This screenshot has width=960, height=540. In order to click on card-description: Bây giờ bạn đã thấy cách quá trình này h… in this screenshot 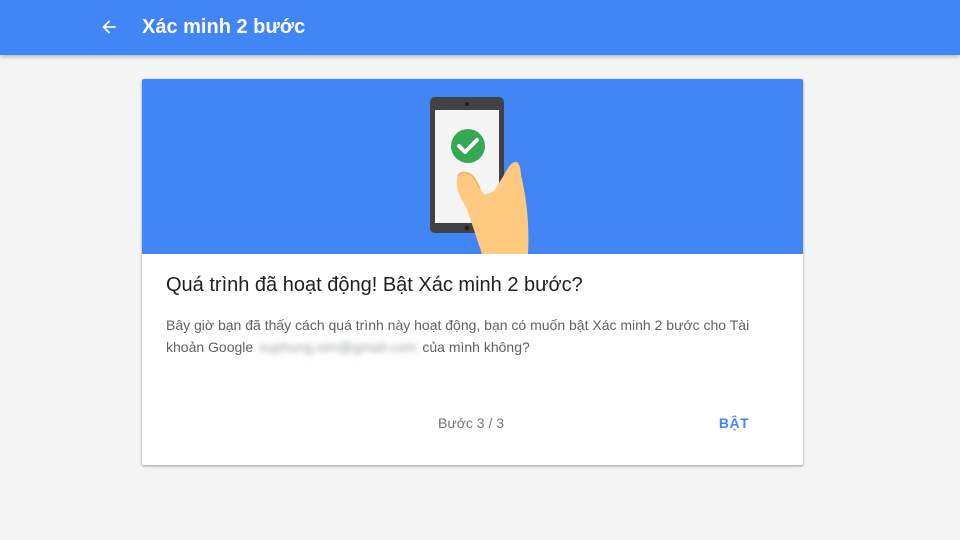, I will do `click(471, 336)`.